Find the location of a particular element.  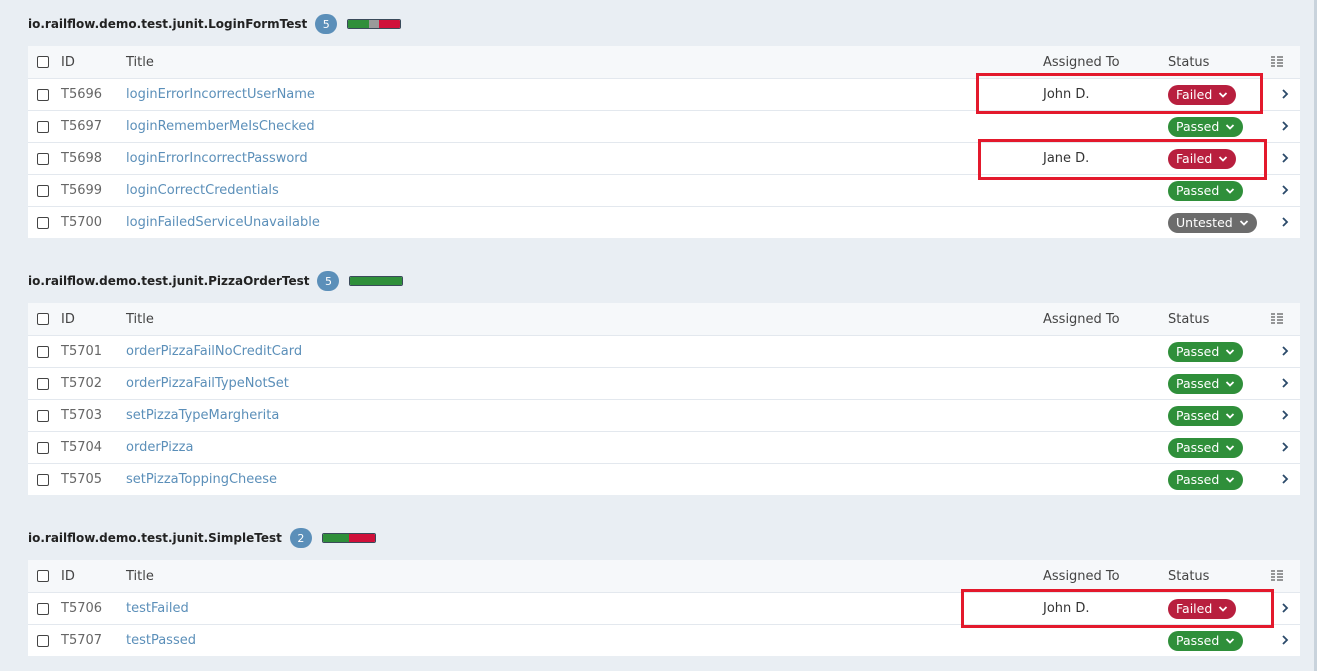

test-title-link: orderPizzaFailNoCreditCard is located at coordinates (214, 351).